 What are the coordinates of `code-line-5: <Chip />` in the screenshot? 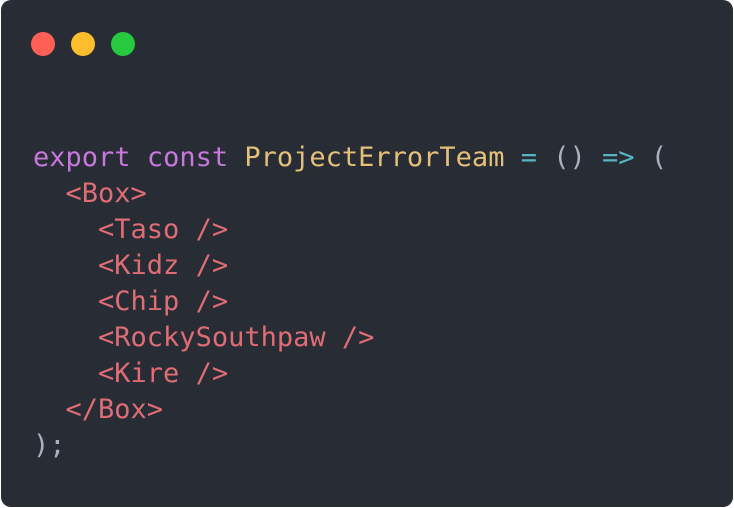 It's located at (350, 302).